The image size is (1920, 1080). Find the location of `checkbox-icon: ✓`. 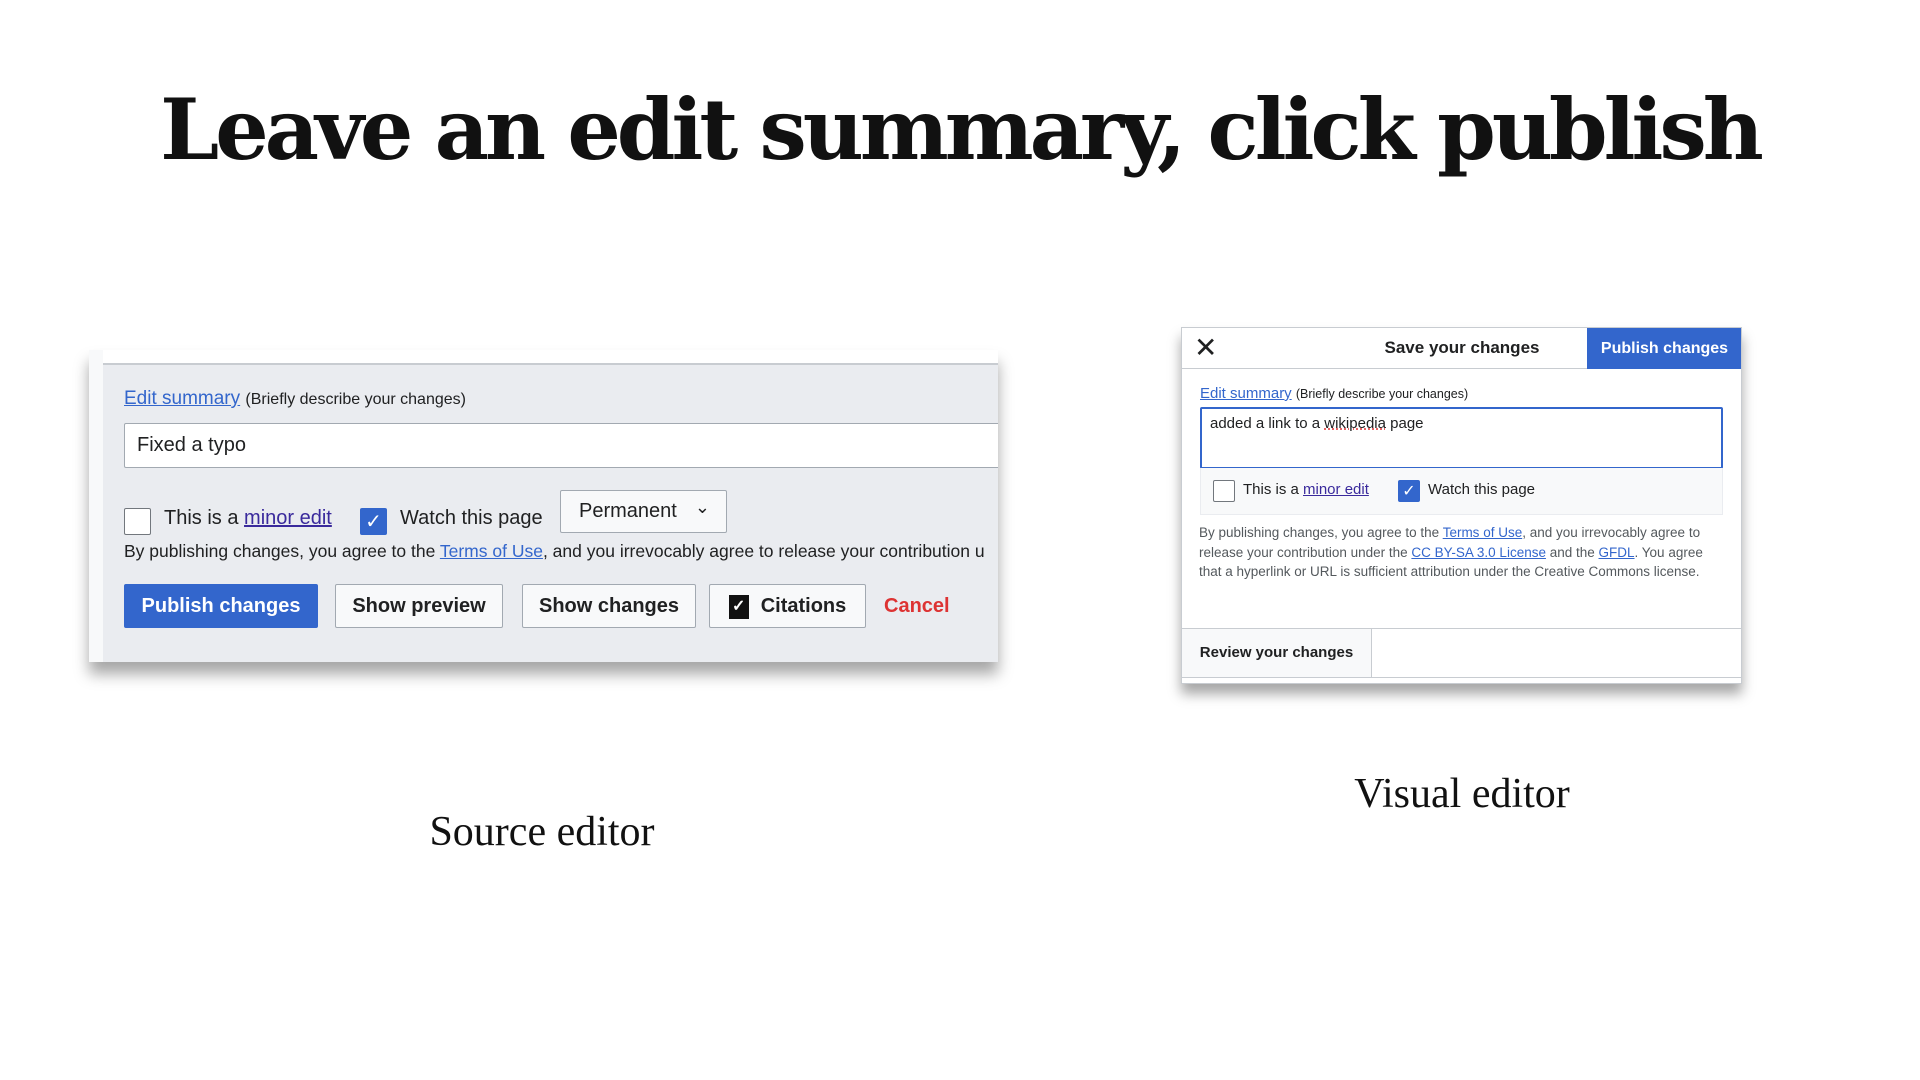

checkbox-icon: ✓ is located at coordinates (738, 606).